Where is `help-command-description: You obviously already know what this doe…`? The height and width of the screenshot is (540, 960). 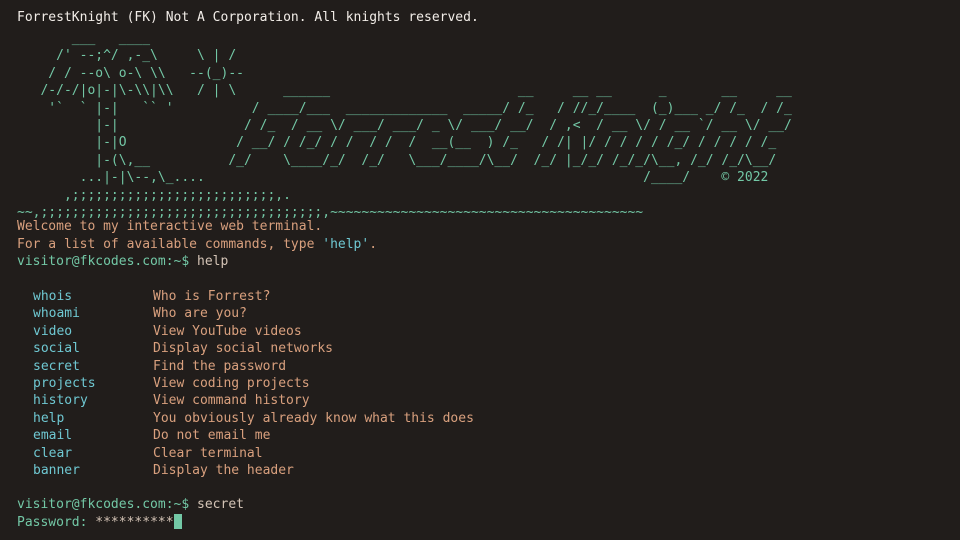
help-command-description: You obviously already know what this doe… is located at coordinates (313, 418).